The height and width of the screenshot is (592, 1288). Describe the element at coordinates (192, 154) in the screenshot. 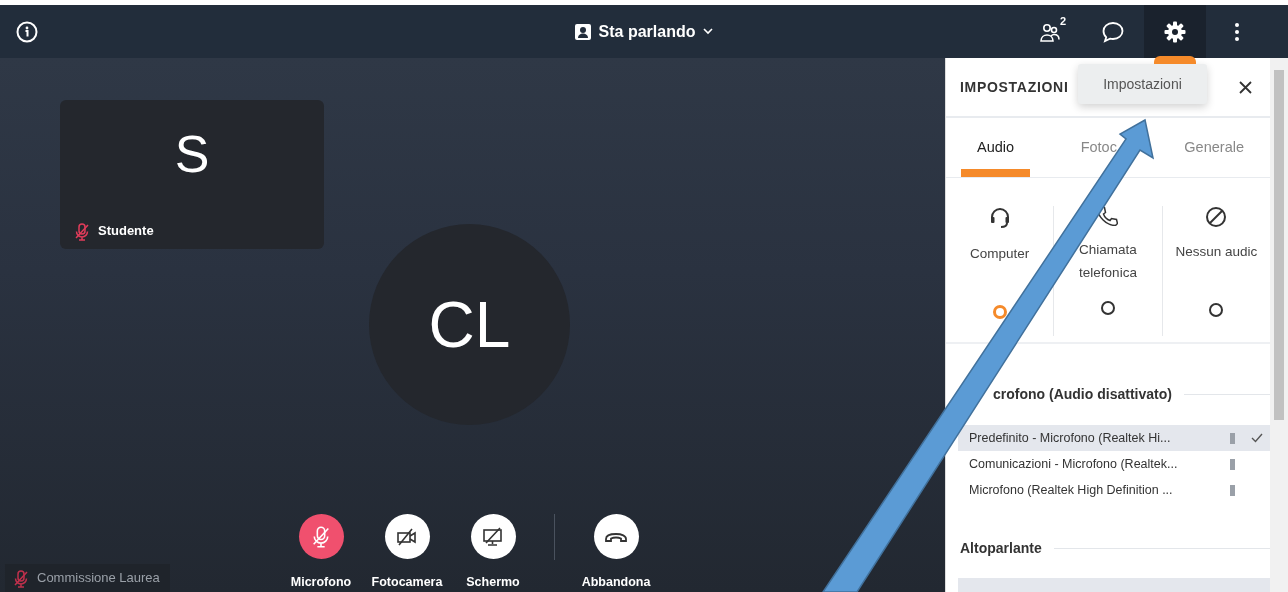

I see `participant-initial: S` at that location.